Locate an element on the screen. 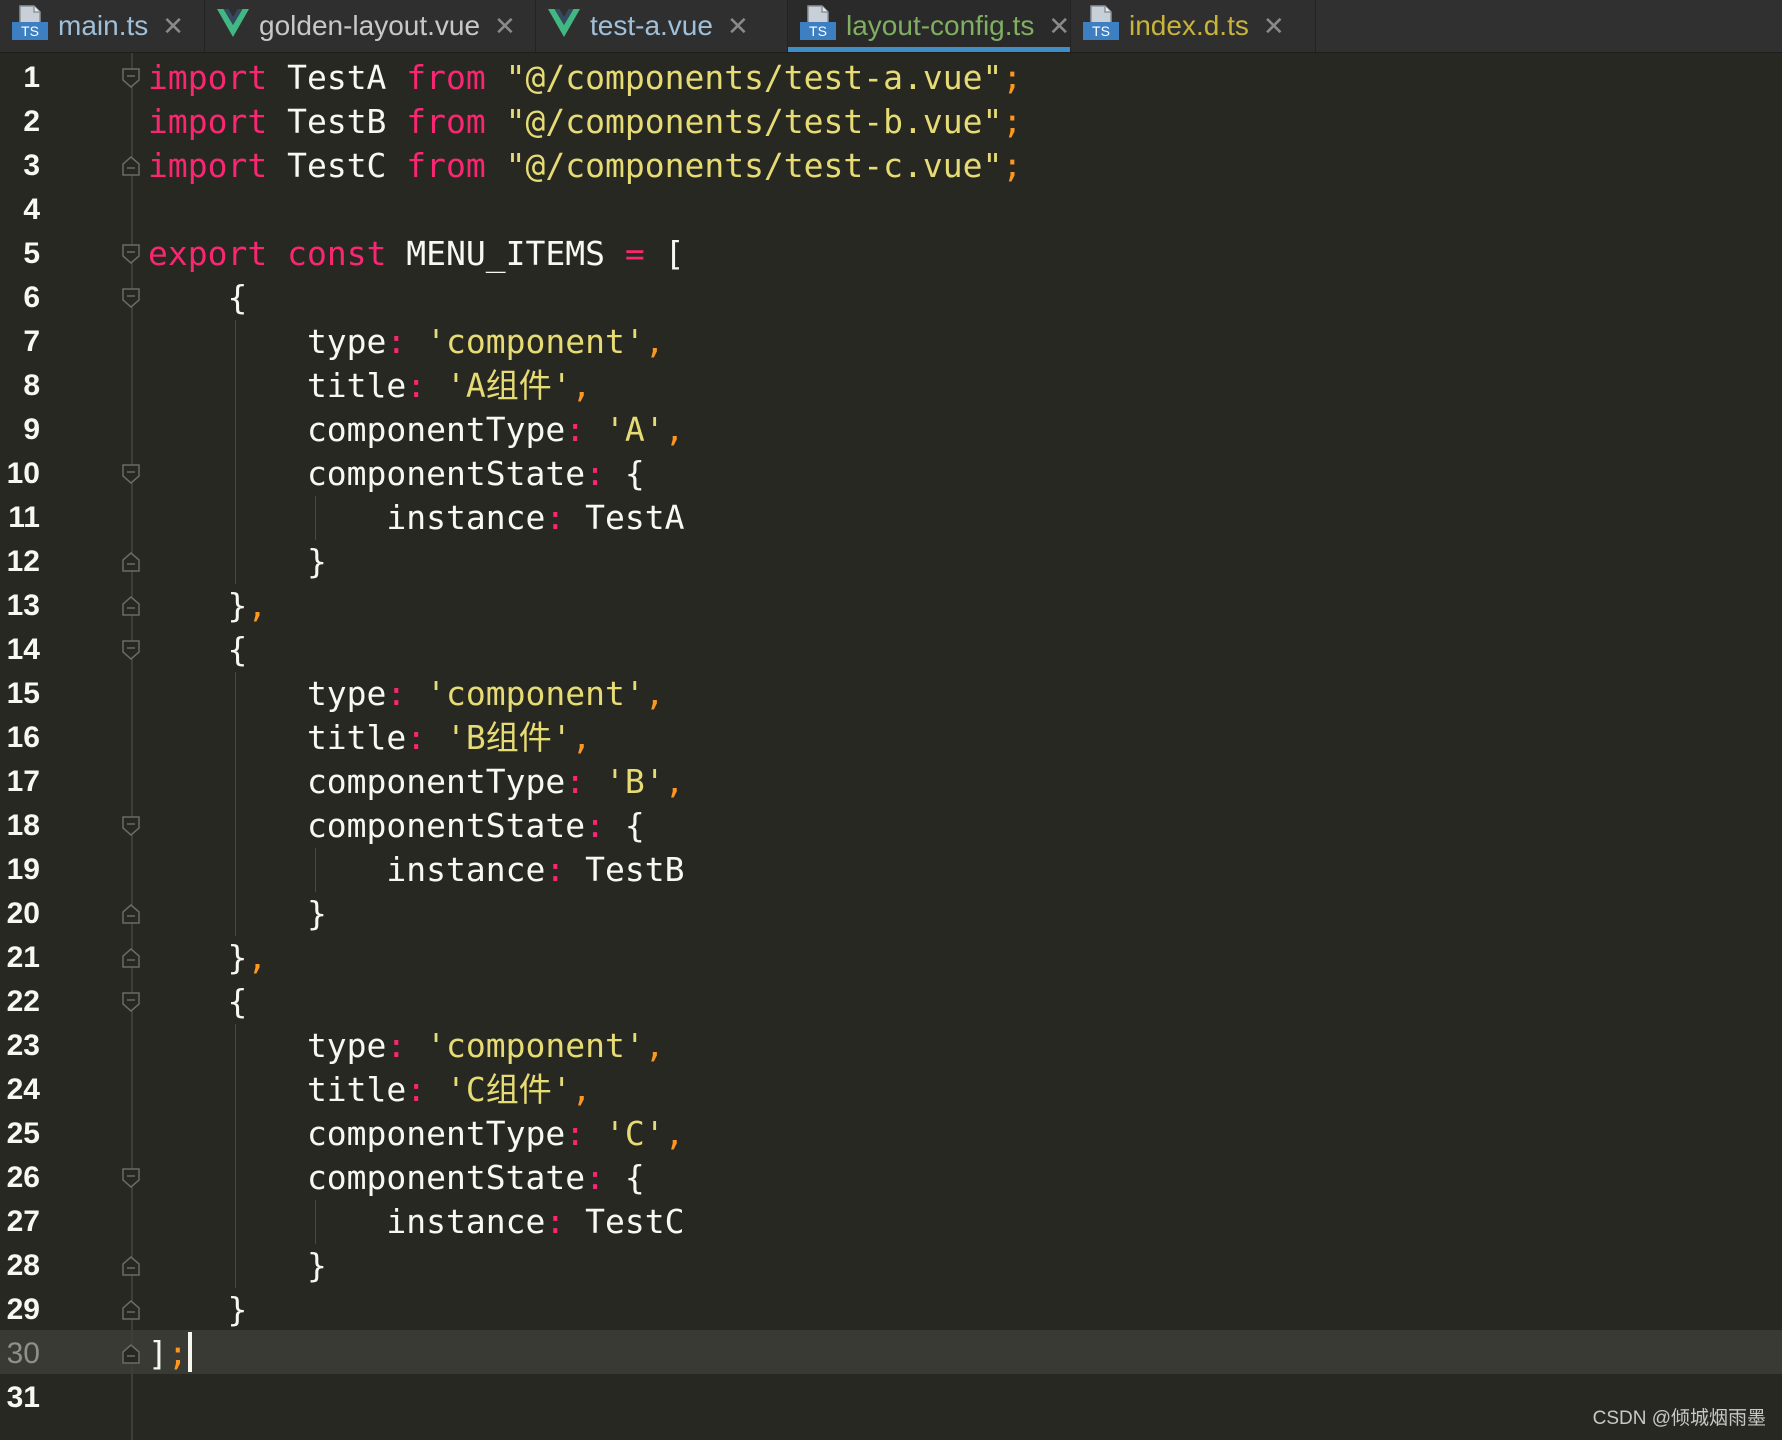 Image resolution: width=1782 pixels, height=1440 pixels. code-text: { is located at coordinates (197, 1002).